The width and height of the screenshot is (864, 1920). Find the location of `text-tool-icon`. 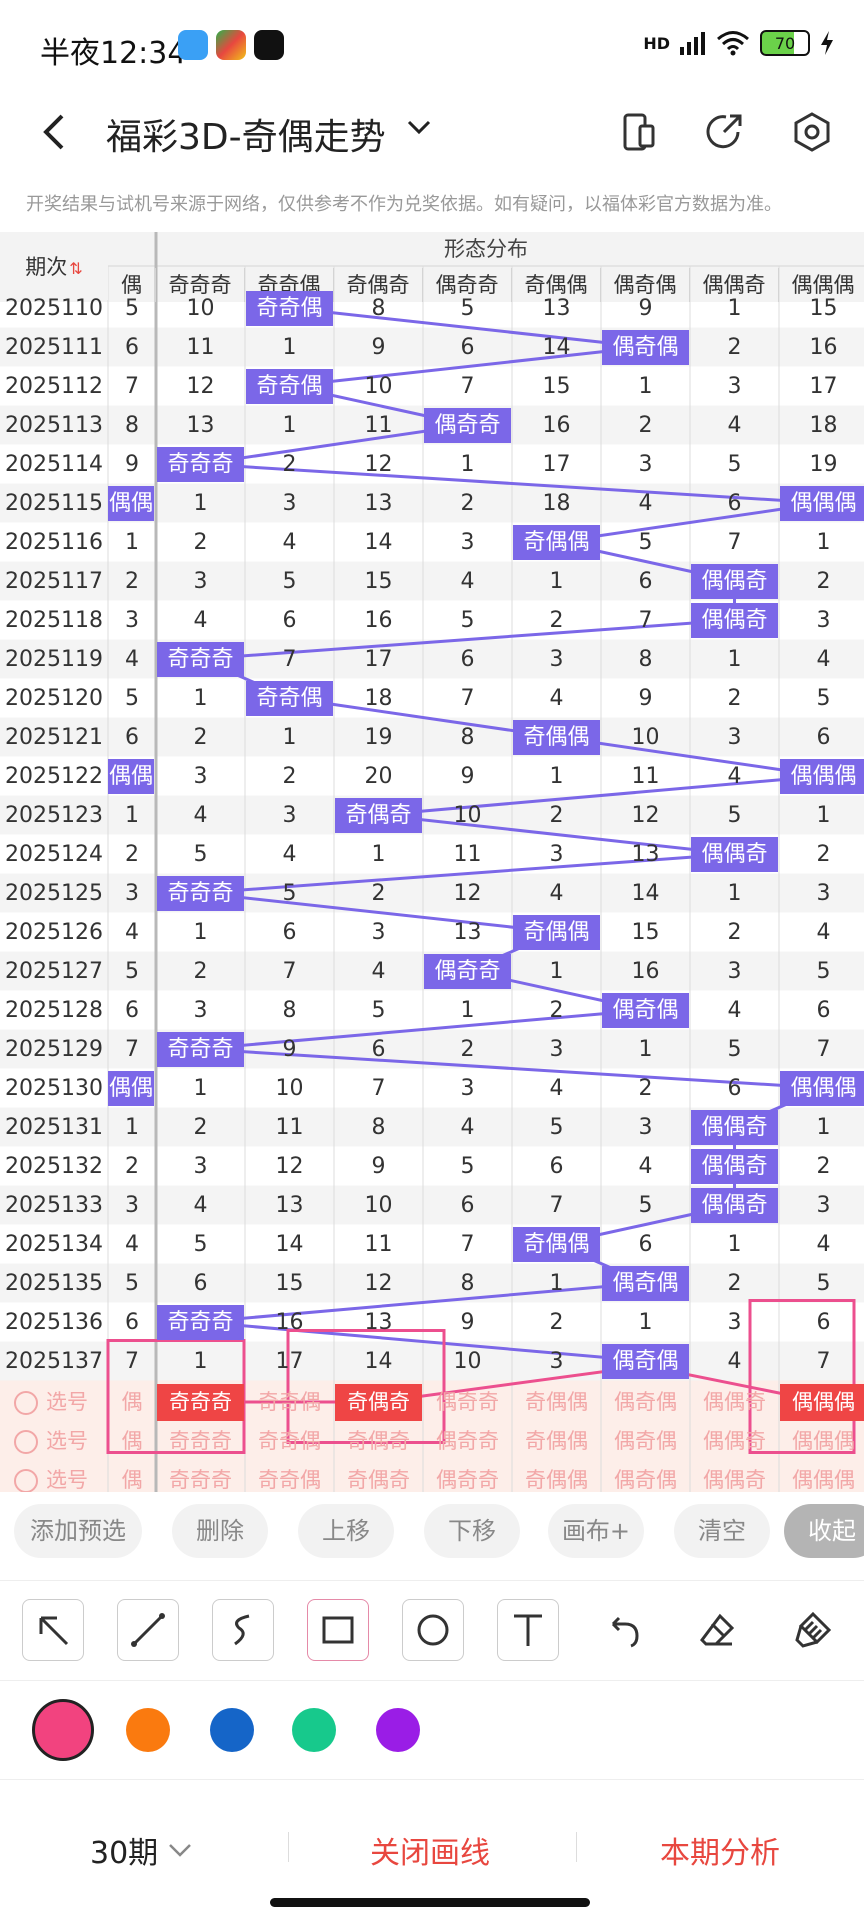

text-tool-icon is located at coordinates (528, 1630).